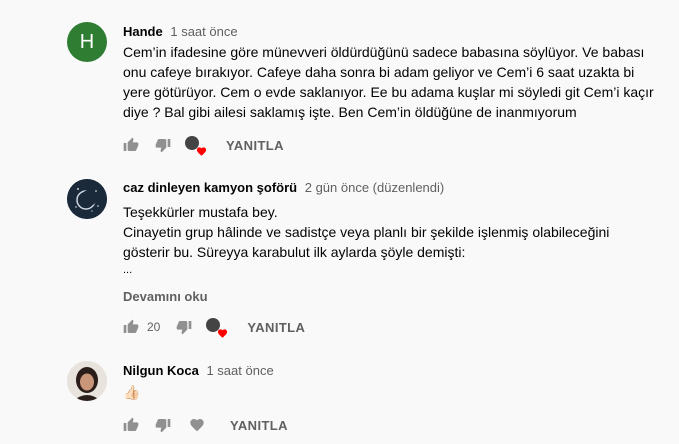 This screenshot has width=679, height=444. I want to click on avatar: H, so click(87, 42).